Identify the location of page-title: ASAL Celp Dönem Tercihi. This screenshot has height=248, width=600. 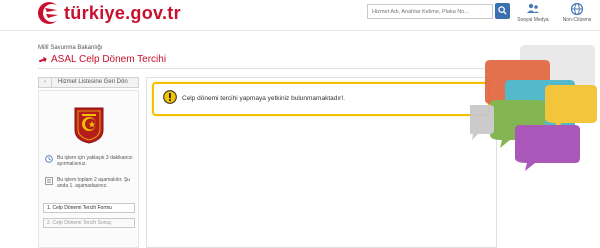
(102, 59).